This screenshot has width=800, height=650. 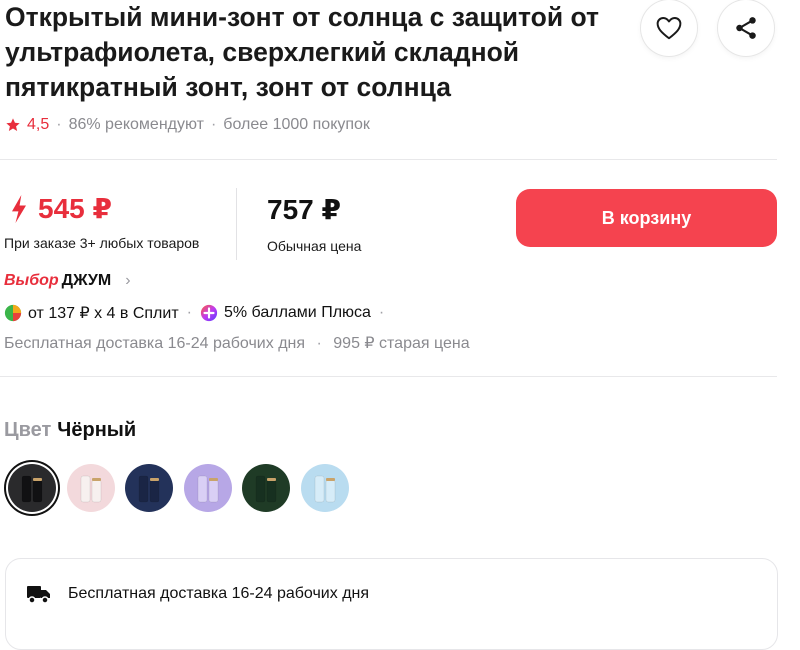 I want to click on free-delivery-text: Бесплатная доставка 16-24 рабочих дня, so click(x=155, y=343).